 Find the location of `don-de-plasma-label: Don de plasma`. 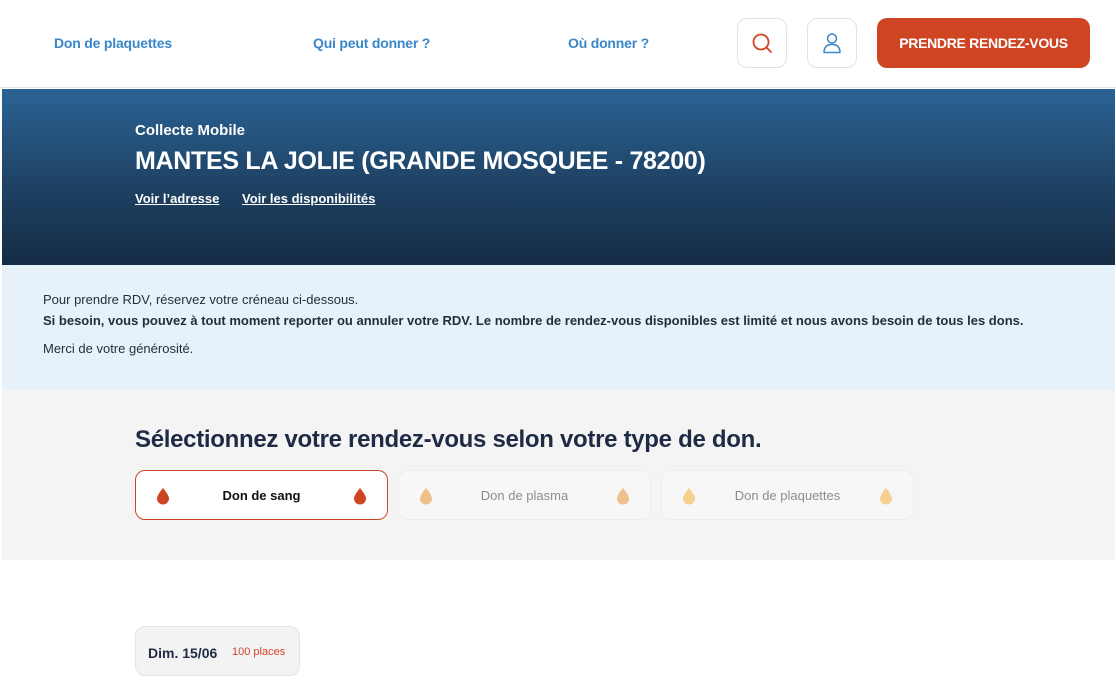

don-de-plasma-label: Don de plasma is located at coordinates (524, 495).